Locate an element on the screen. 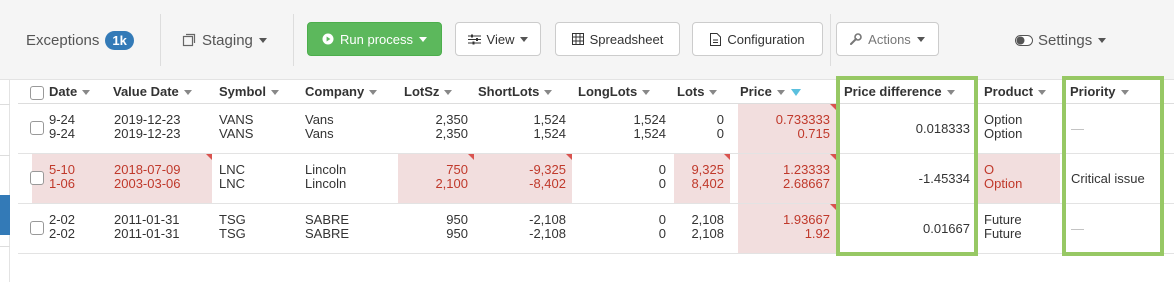 This screenshot has height=282, width=1174. configuration-label: Configuration is located at coordinates (766, 39).